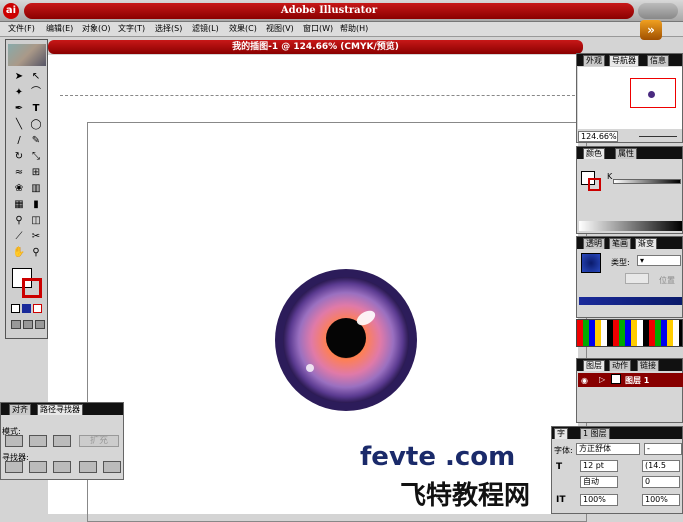  Describe the element at coordinates (658, 60) in the screenshot. I see `tab-info: 信息` at that location.